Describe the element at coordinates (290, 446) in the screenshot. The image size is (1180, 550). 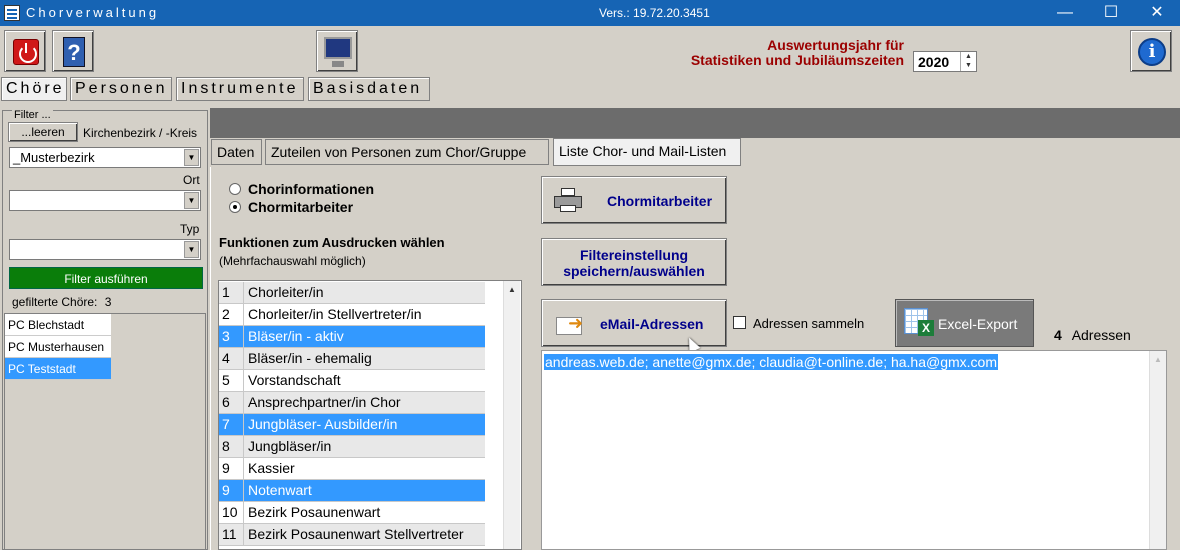
I see `row-label: Jungbläser/in` at that location.